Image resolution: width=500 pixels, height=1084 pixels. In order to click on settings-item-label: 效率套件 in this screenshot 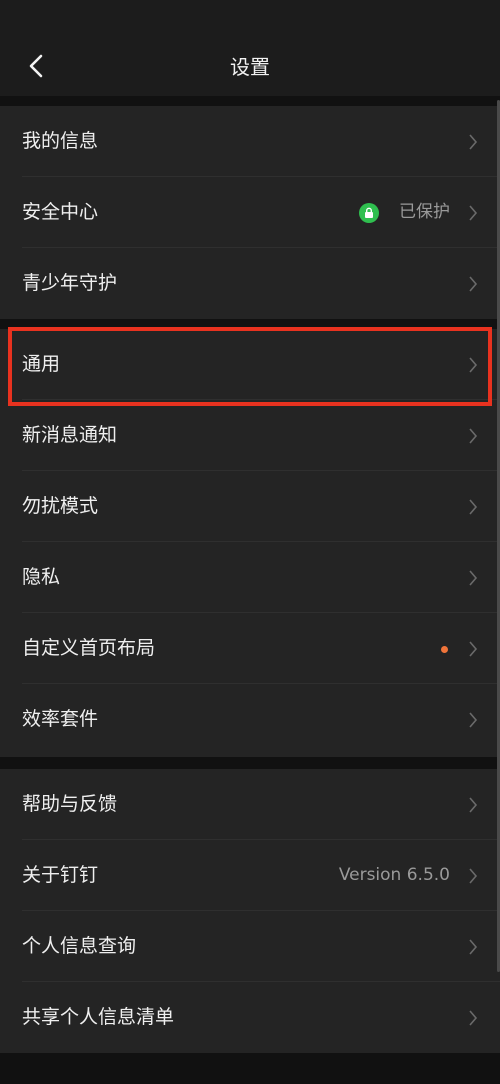, I will do `click(60, 719)`.